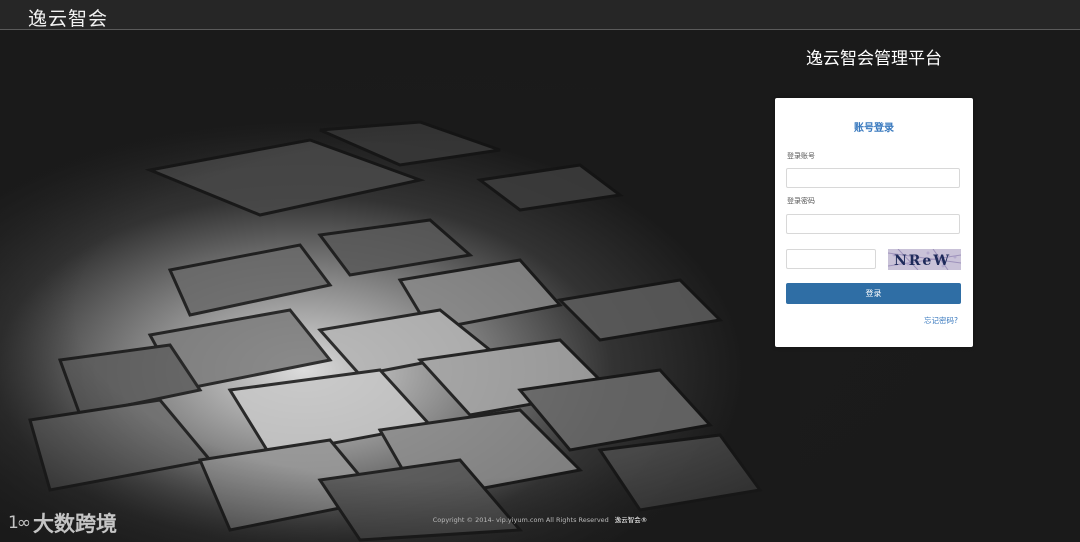 Image resolution: width=1080 pixels, height=542 pixels. I want to click on top-bar: 逸云智会, so click(540, 15).